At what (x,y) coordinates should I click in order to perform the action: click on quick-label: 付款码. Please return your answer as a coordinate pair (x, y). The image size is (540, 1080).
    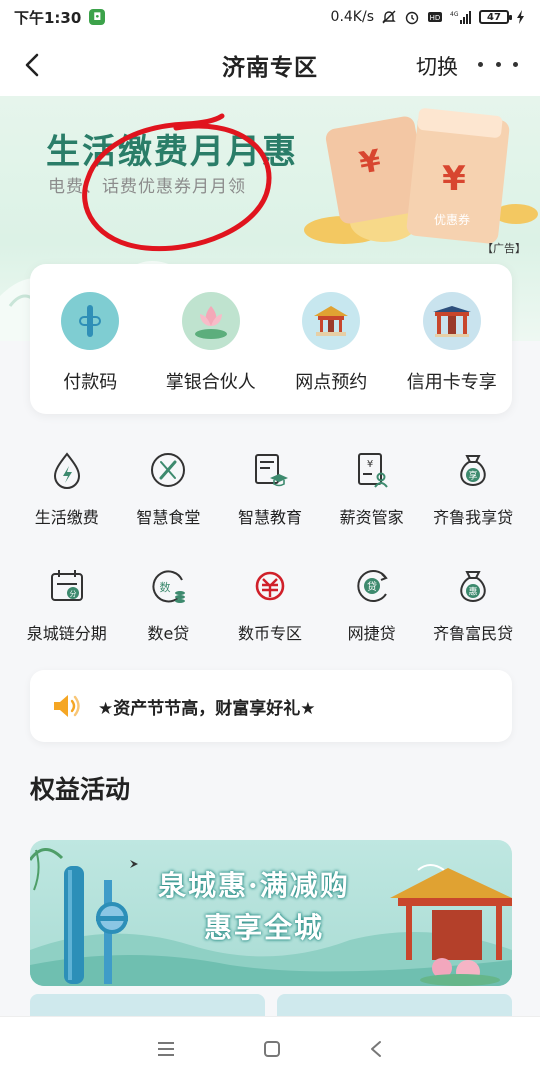
    Looking at the image, I should click on (90, 382).